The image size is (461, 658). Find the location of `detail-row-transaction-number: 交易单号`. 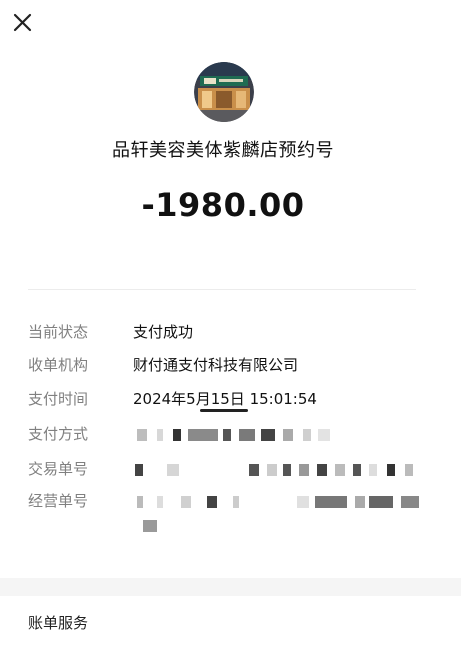

detail-row-transaction-number: 交易单号 is located at coordinates (228, 470).